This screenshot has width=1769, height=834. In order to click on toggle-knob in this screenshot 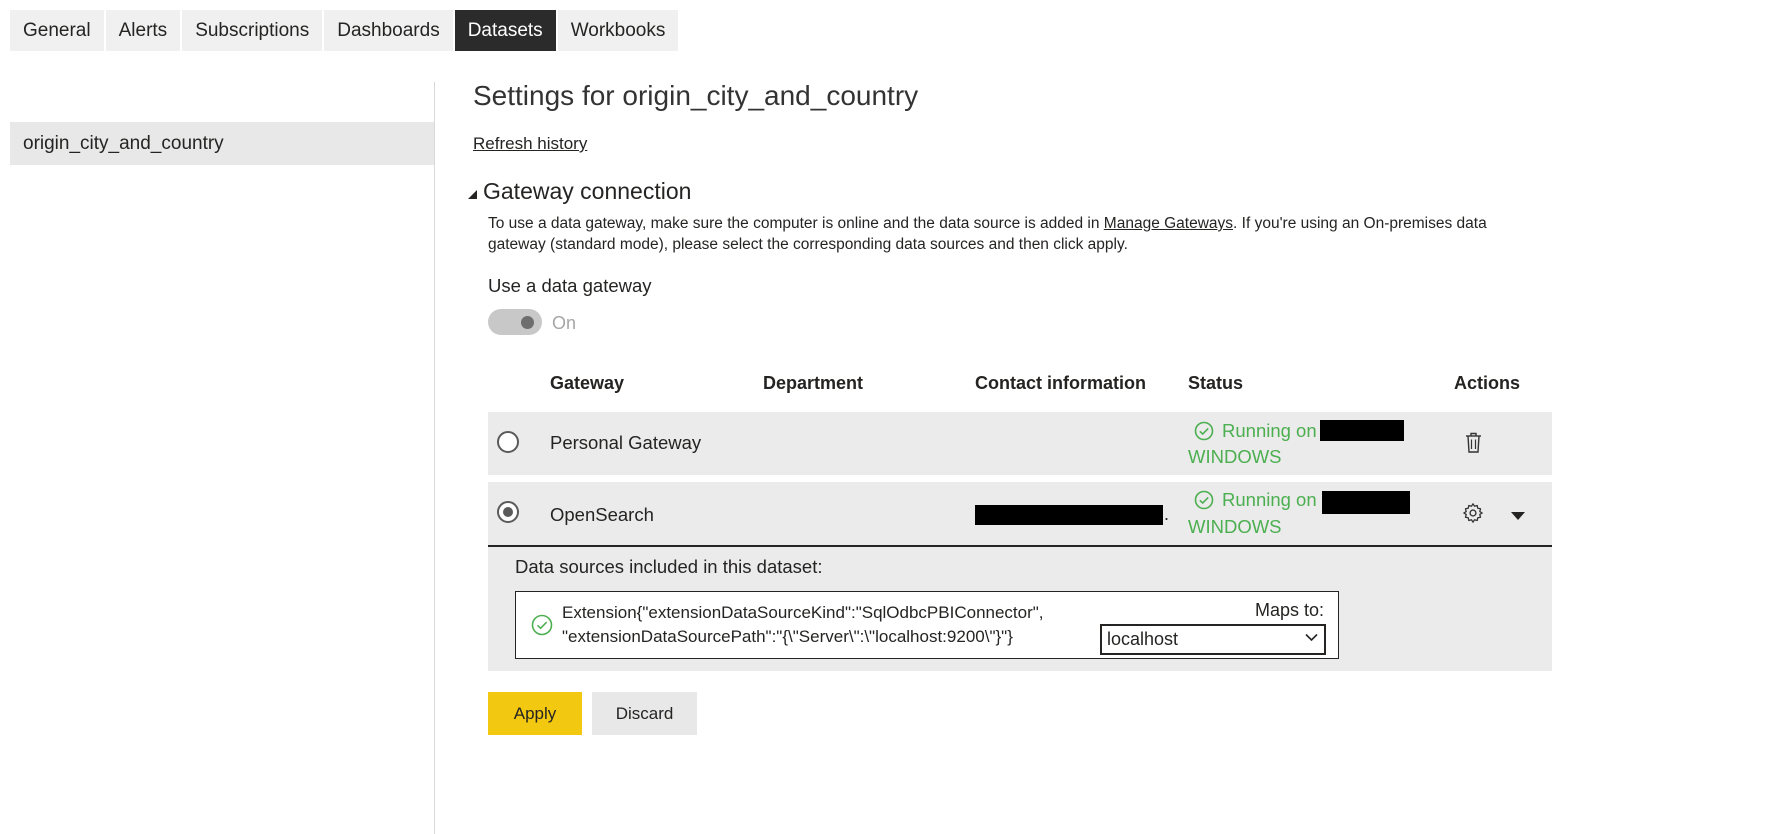, I will do `click(527, 322)`.